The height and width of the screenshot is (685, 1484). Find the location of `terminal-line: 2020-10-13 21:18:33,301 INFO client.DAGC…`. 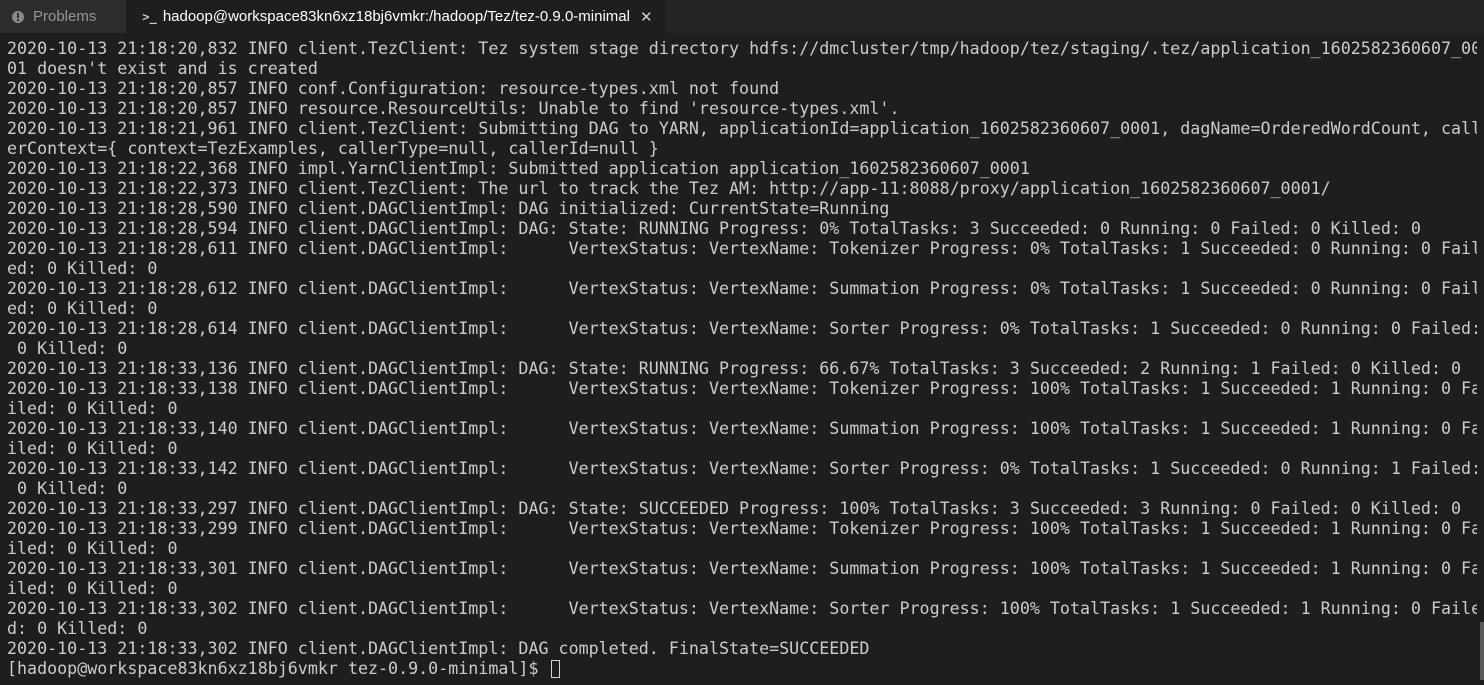

terminal-line: 2020-10-13 21:18:33,301 INFO client.DAGC… is located at coordinates (742, 568).